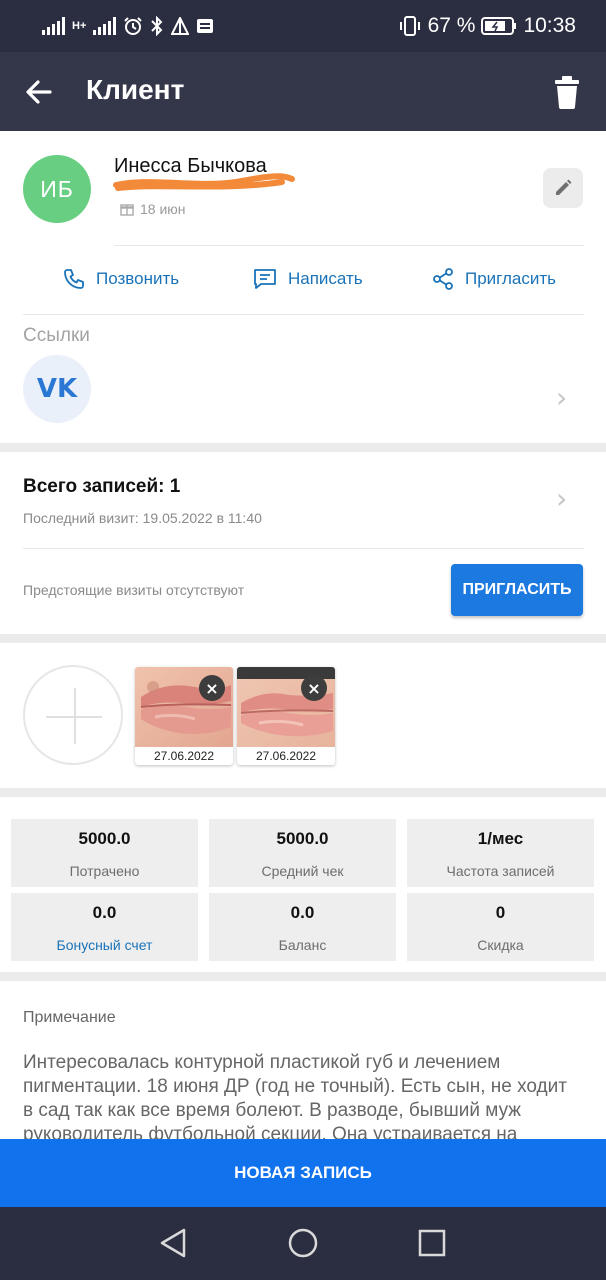 This screenshot has height=1280, width=606. What do you see at coordinates (561, 397) in the screenshot?
I see `links-chevron-right-icon: ›` at bounding box center [561, 397].